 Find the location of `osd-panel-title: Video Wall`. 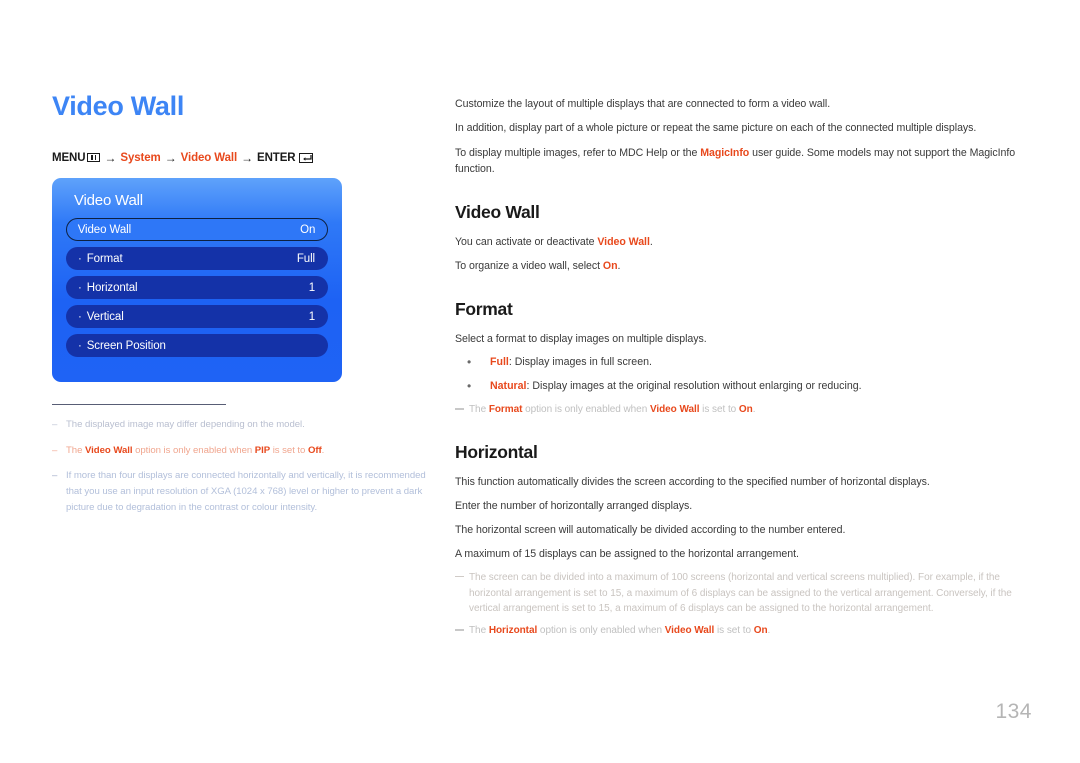

osd-panel-title: Video Wall is located at coordinates (108, 200).